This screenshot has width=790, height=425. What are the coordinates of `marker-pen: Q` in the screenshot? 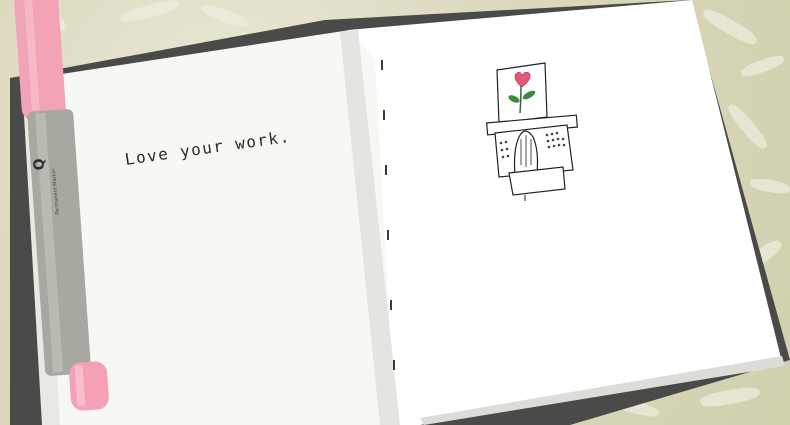 It's located at (61, 205).